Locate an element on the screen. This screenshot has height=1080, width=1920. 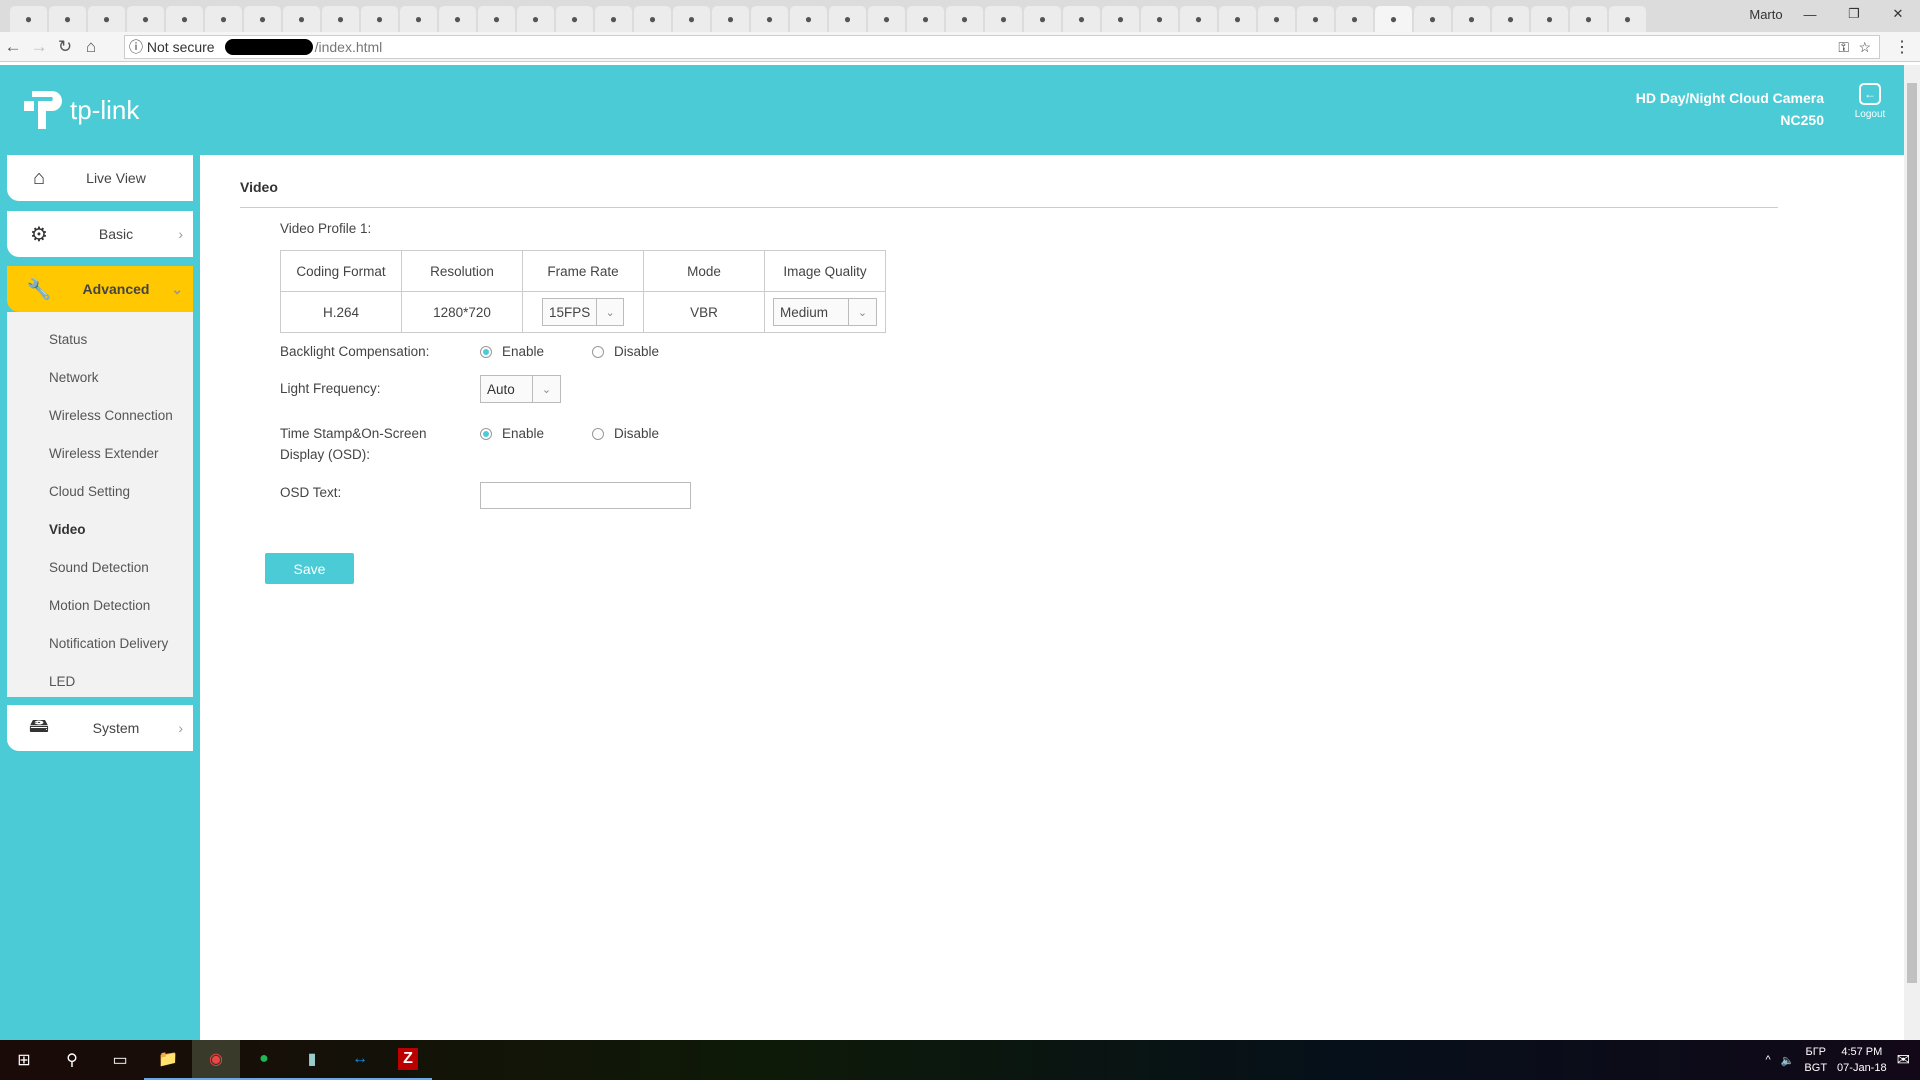
submenu-video: Video is located at coordinates (67, 529).